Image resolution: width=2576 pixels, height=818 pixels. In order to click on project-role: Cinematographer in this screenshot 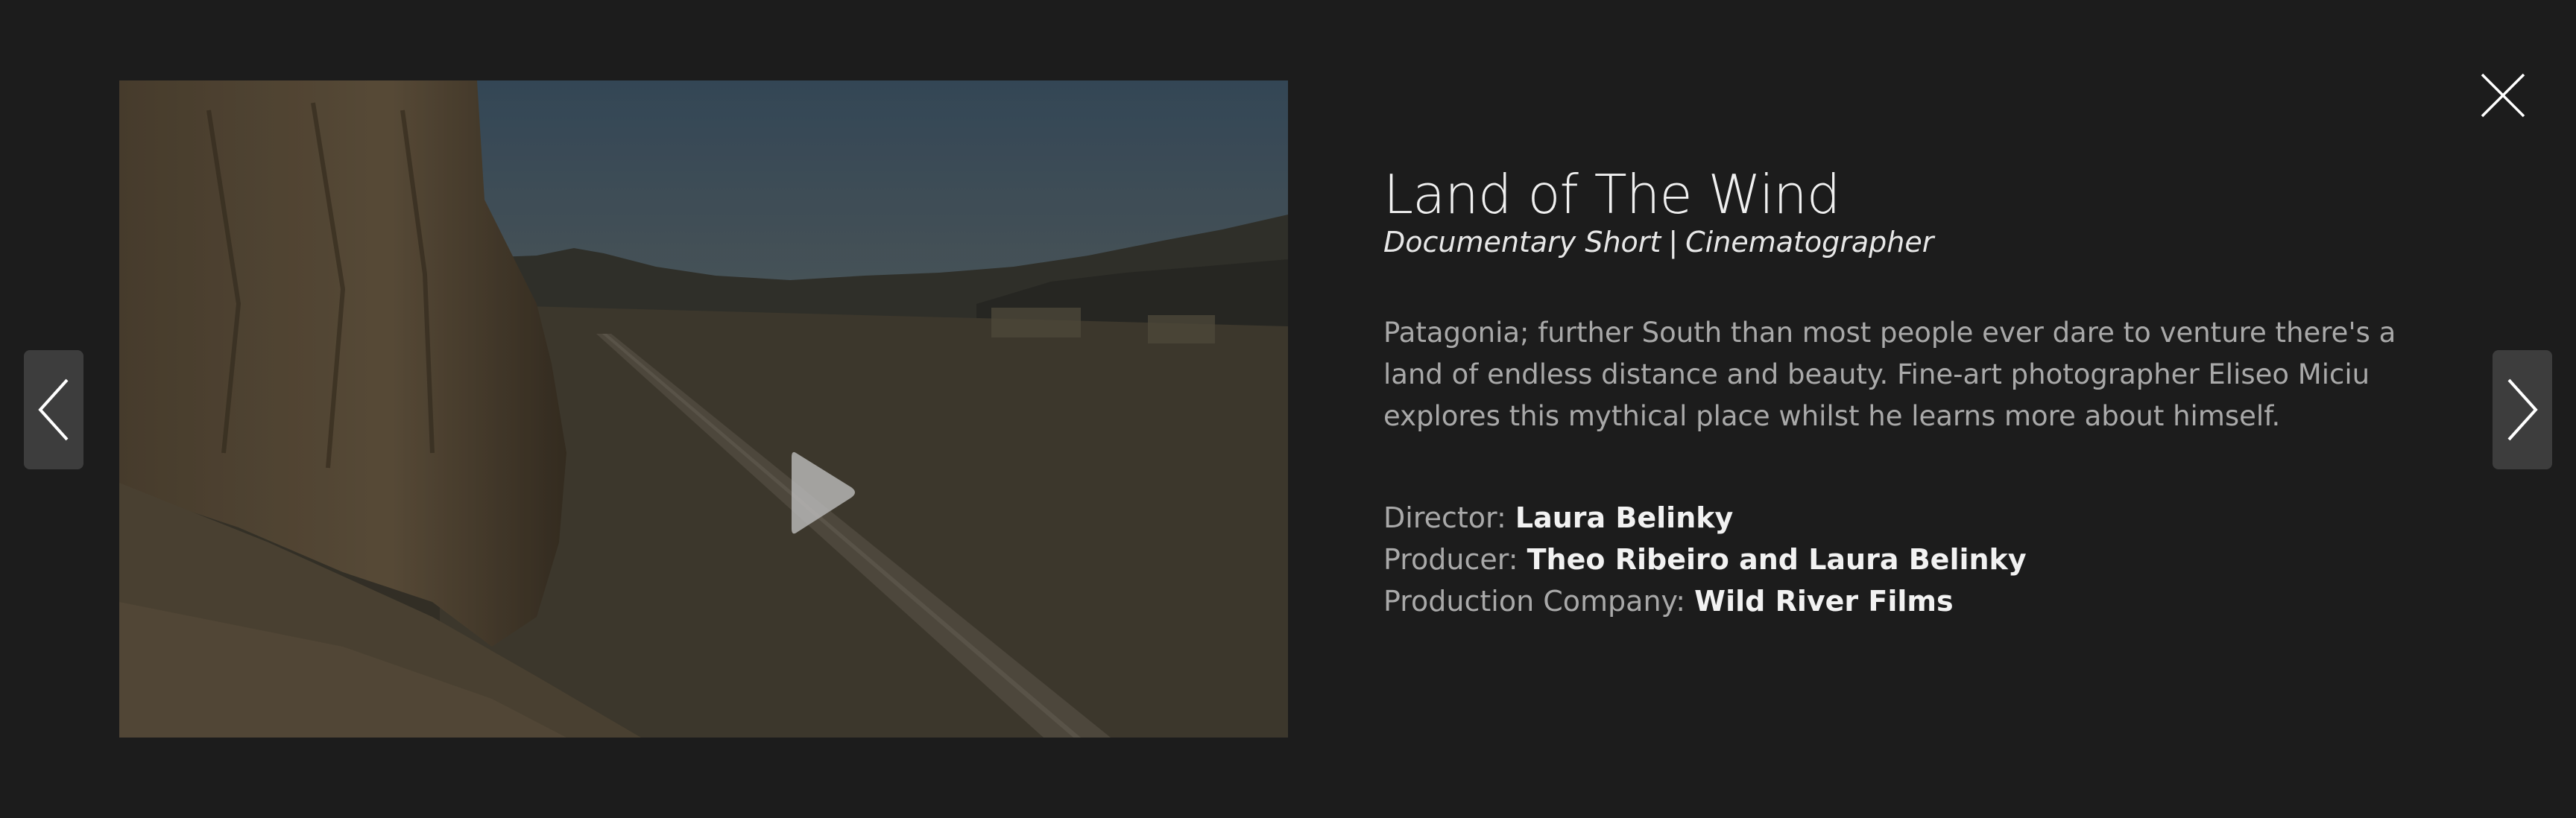, I will do `click(1809, 242)`.